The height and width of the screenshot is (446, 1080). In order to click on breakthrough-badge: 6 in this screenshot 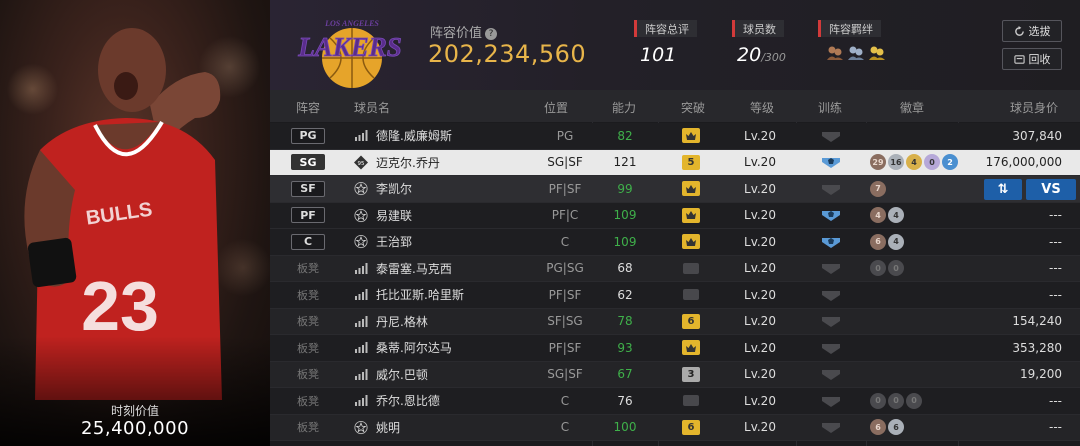, I will do `click(691, 321)`.